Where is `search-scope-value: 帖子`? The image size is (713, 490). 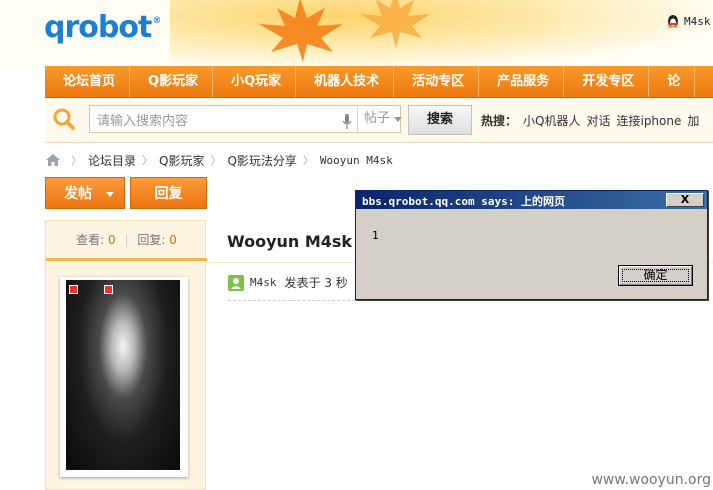 search-scope-value: 帖子 is located at coordinates (377, 118).